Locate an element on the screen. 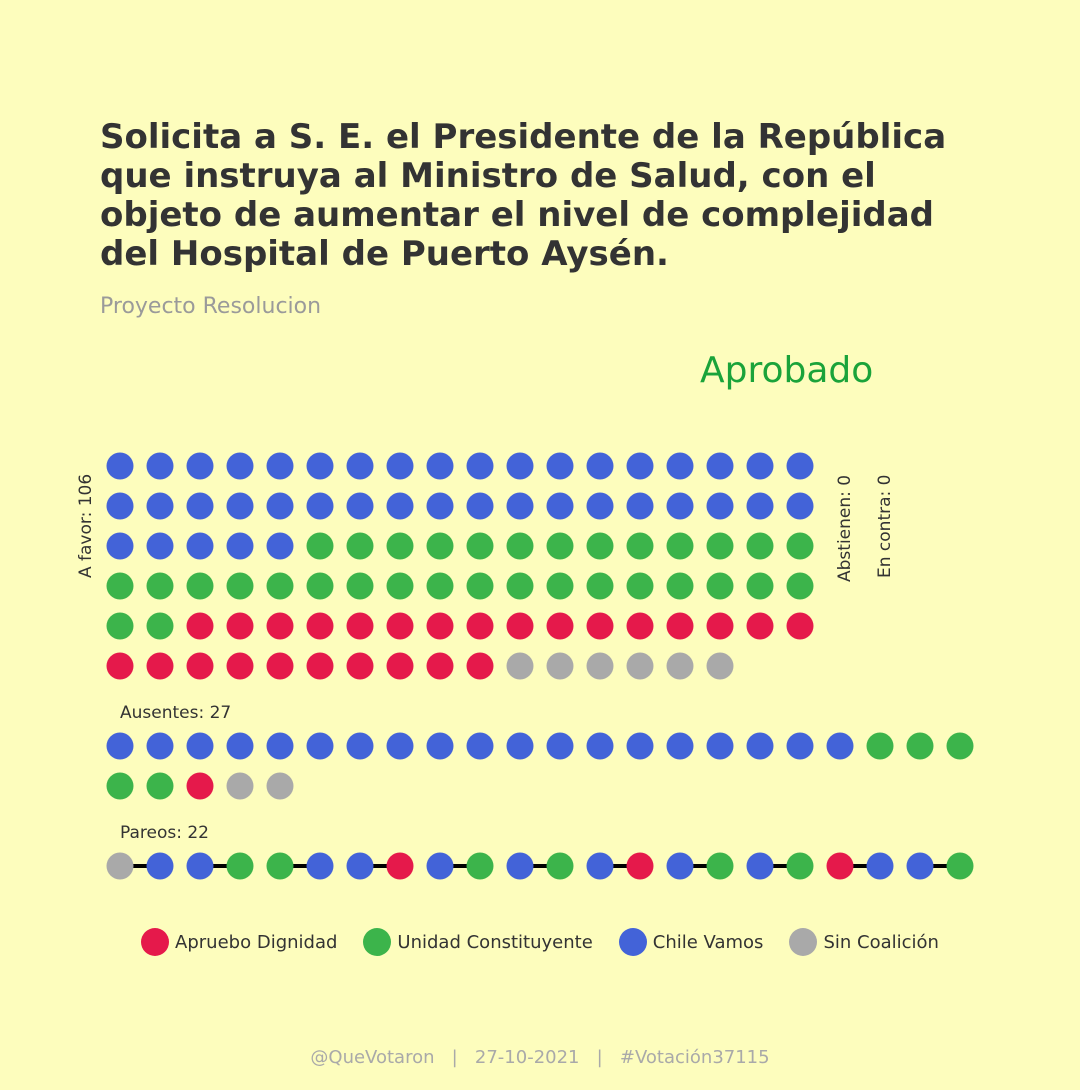 Image resolution: width=1080 pixels, height=1090 pixels. legend-item: Apruebo Dignidad is located at coordinates (239, 942).